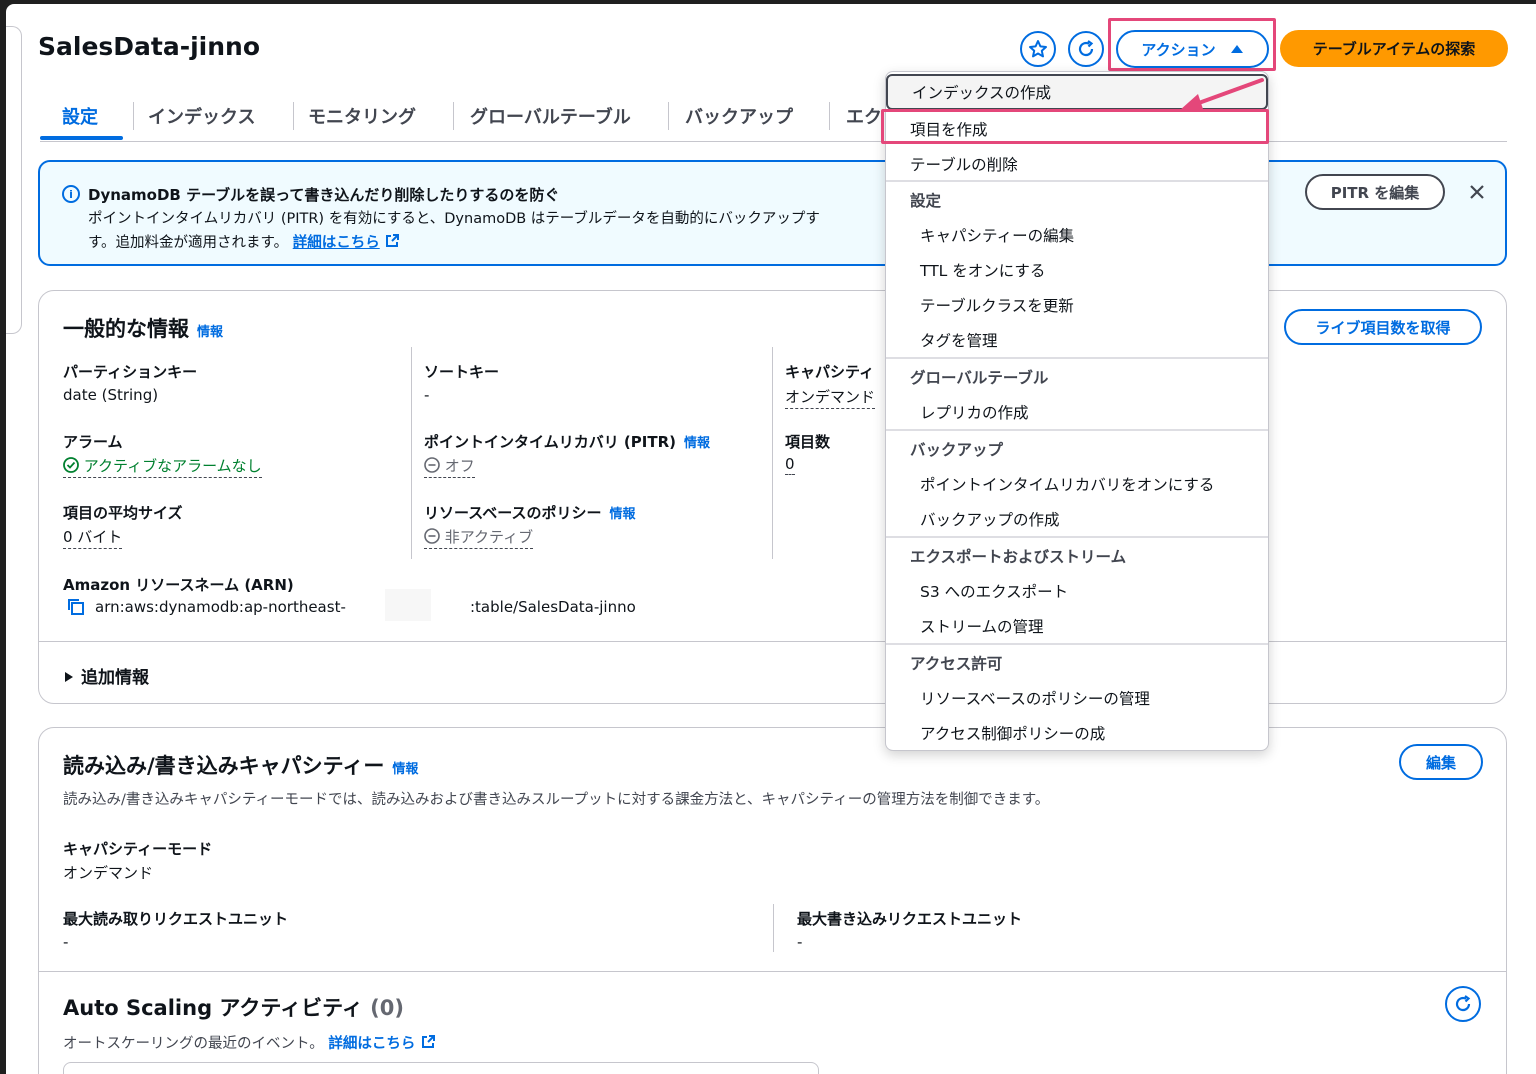 This screenshot has width=1536, height=1074. What do you see at coordinates (362, 116) in the screenshot?
I see `tab-monitoring: モニタリング` at bounding box center [362, 116].